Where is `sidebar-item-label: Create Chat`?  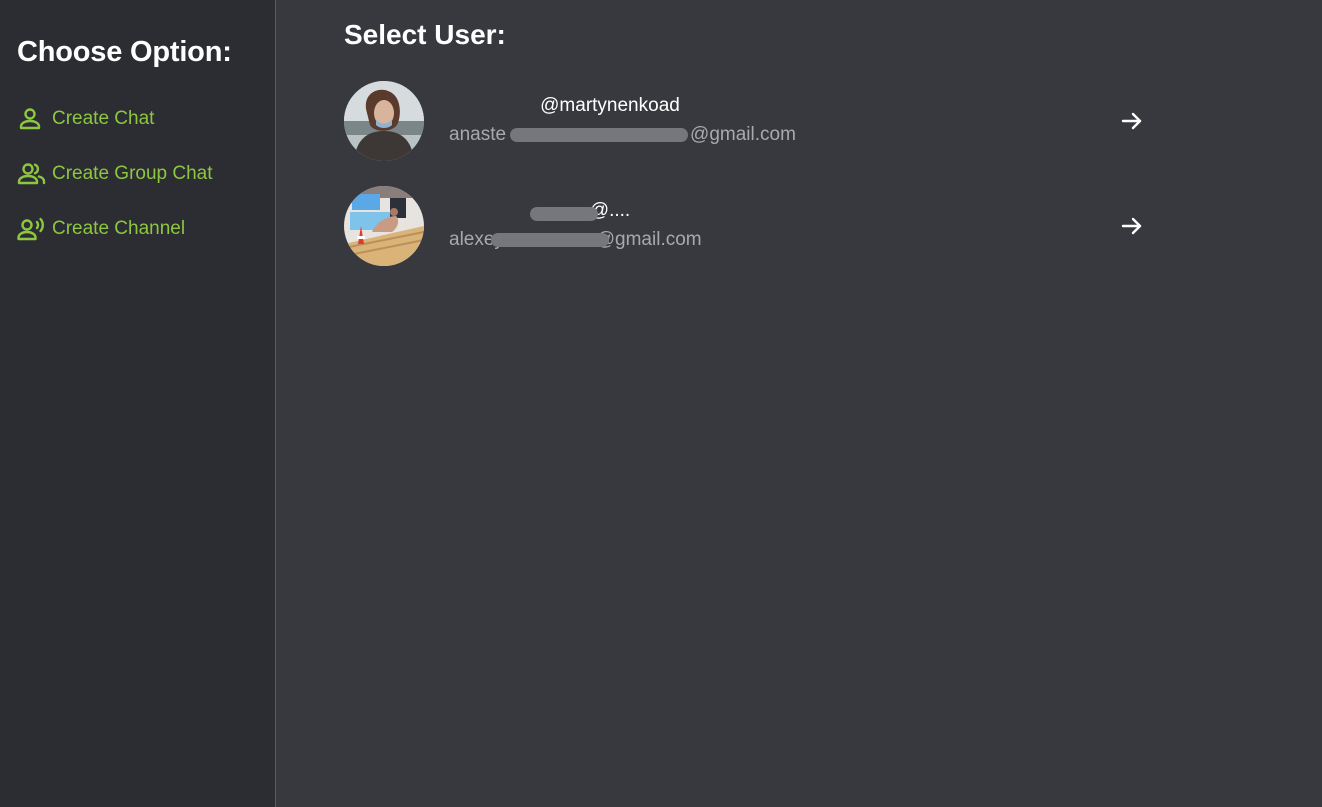 sidebar-item-label: Create Chat is located at coordinates (103, 118).